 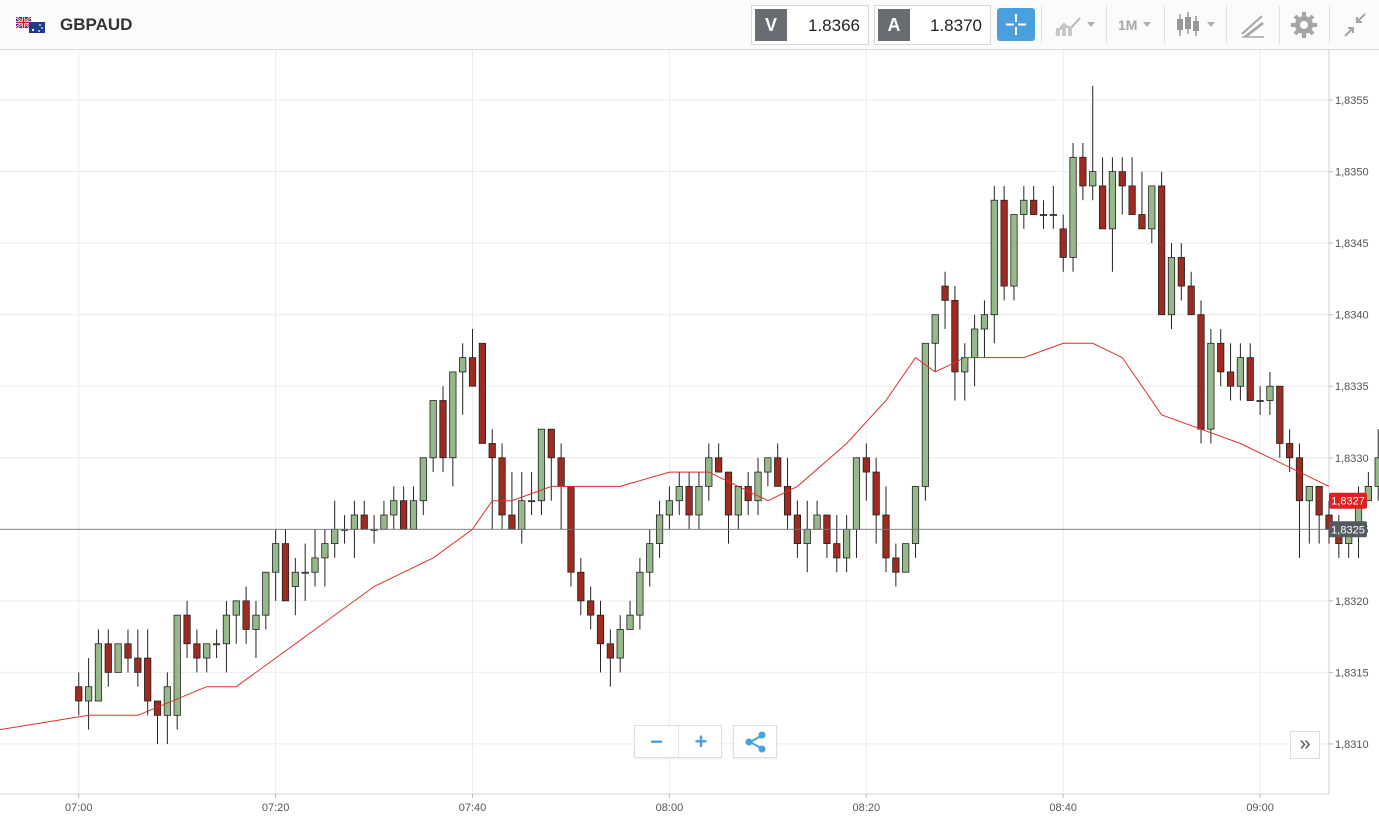 I want to click on scroll-to-latest-button: », so click(x=1305, y=745).